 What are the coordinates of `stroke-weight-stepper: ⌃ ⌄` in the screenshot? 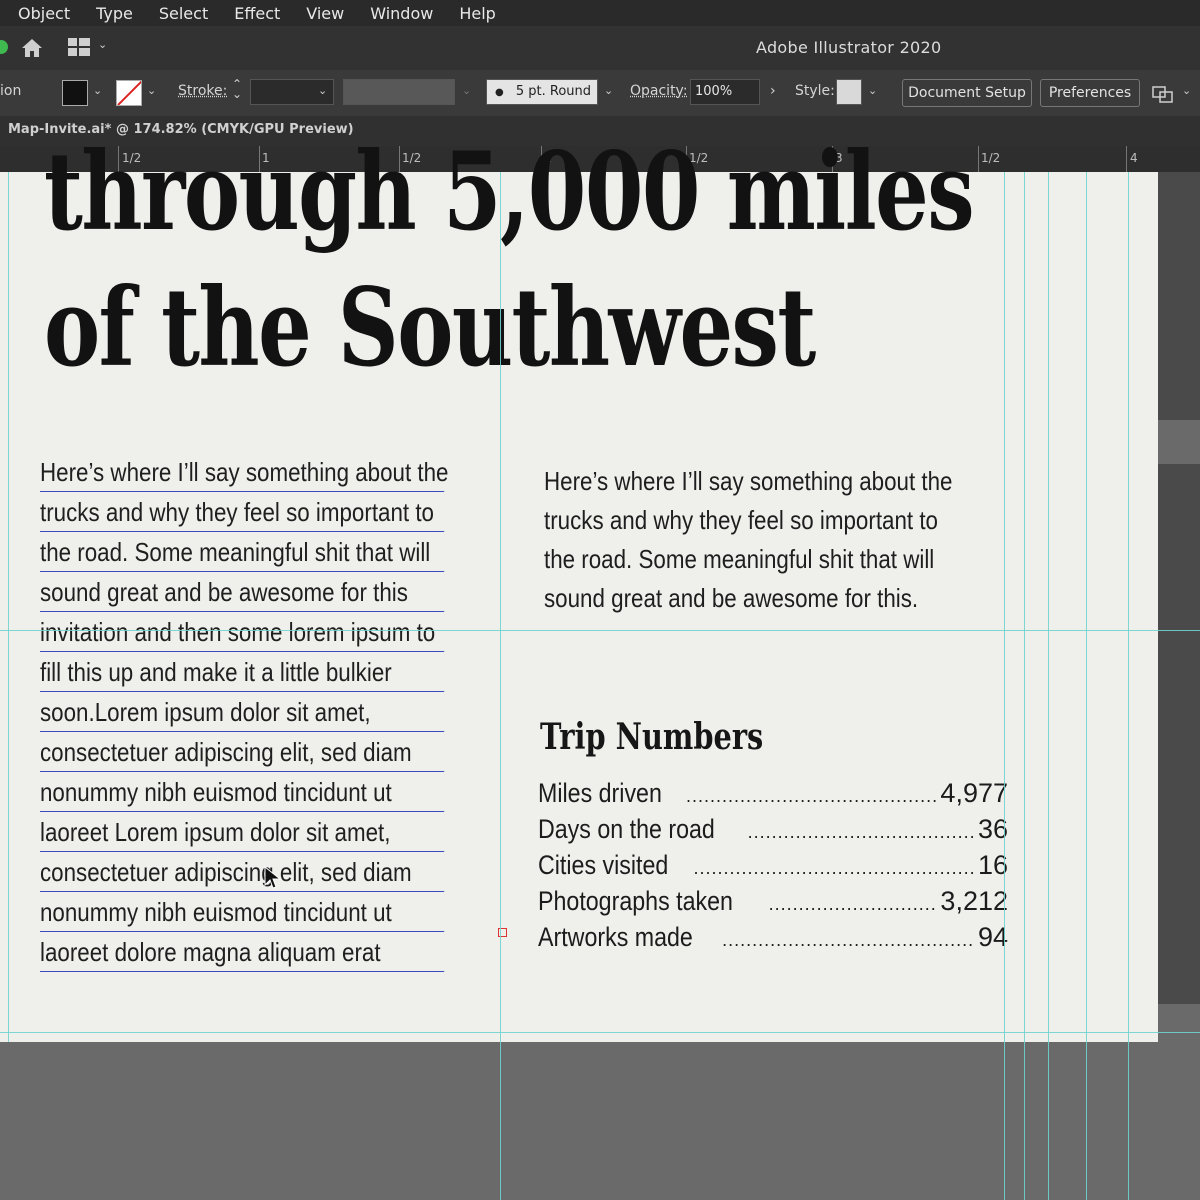 It's located at (237, 89).